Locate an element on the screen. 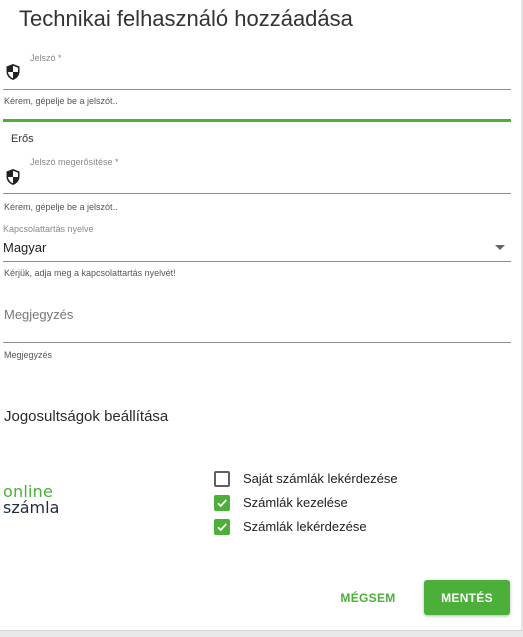  note-input: Megjegyzés is located at coordinates (38, 314).